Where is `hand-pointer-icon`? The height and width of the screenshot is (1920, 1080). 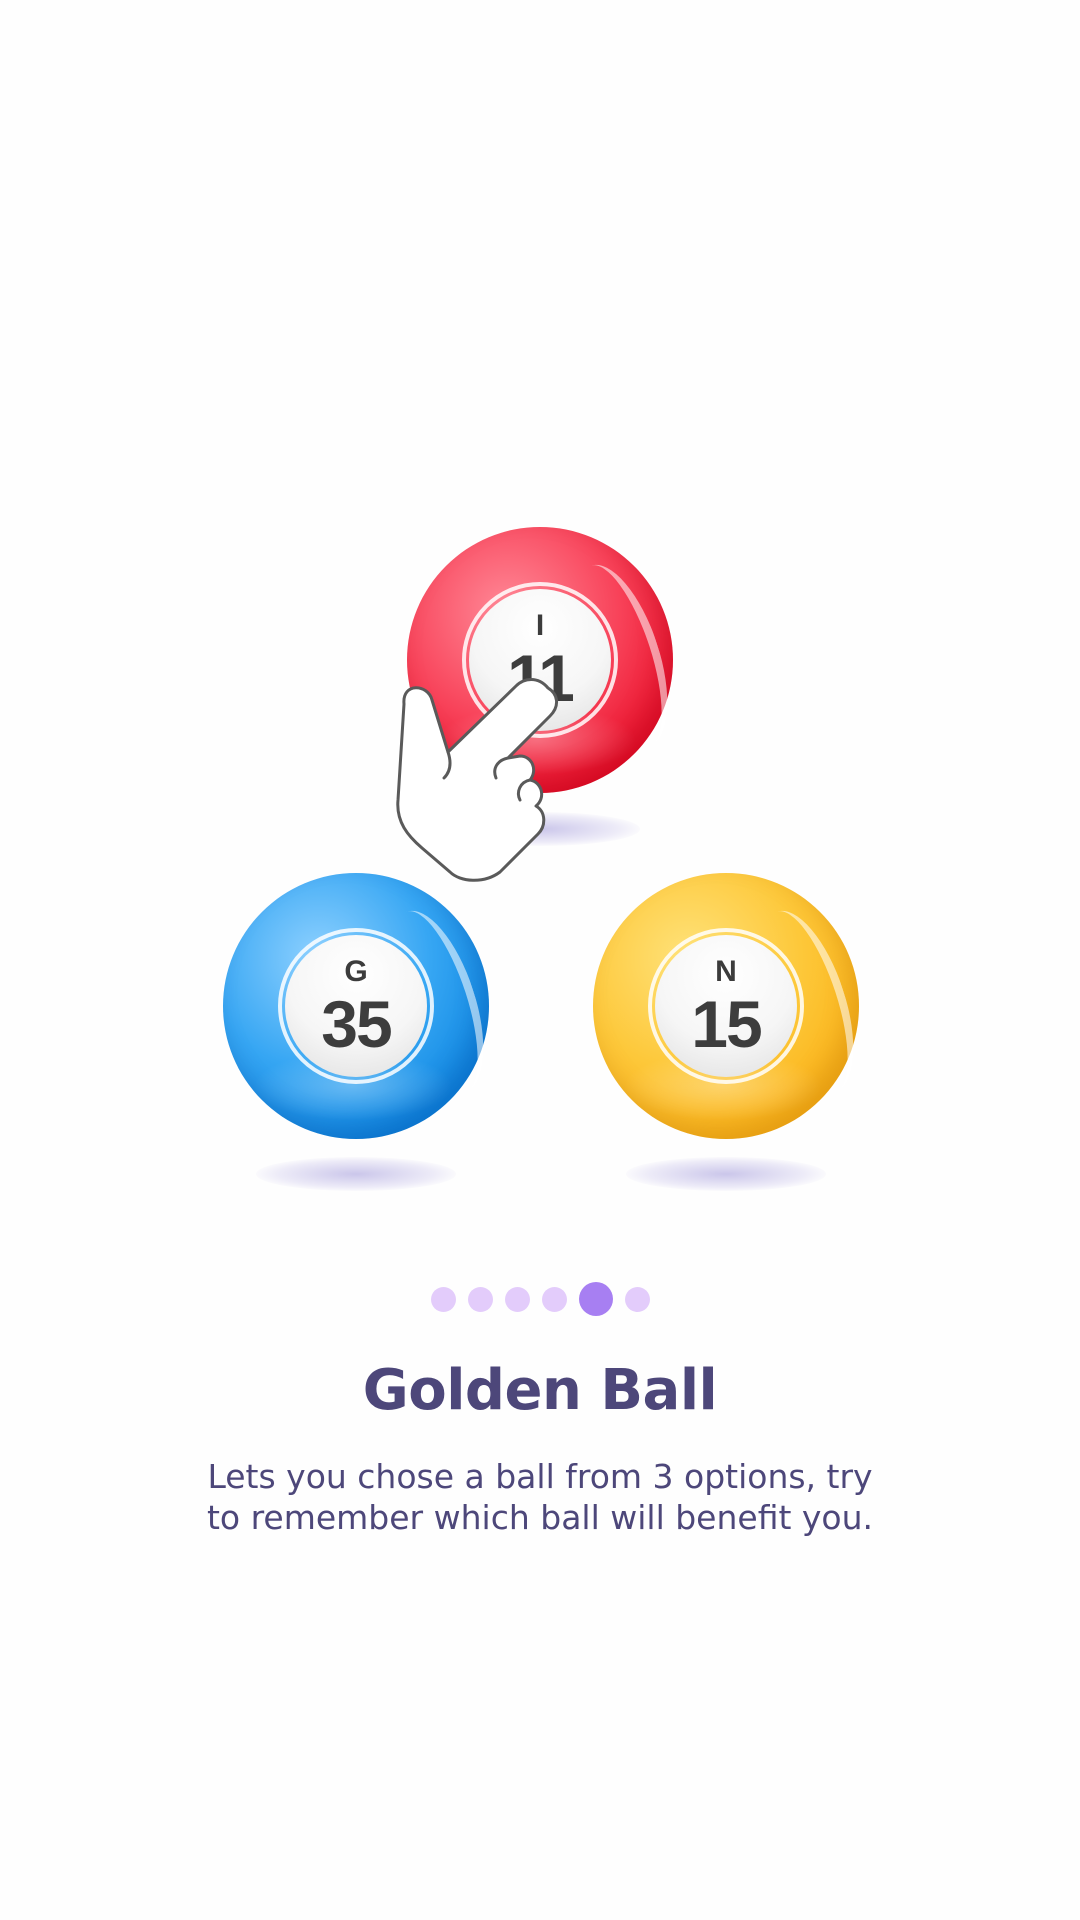 hand-pointer-icon is located at coordinates (477, 780).